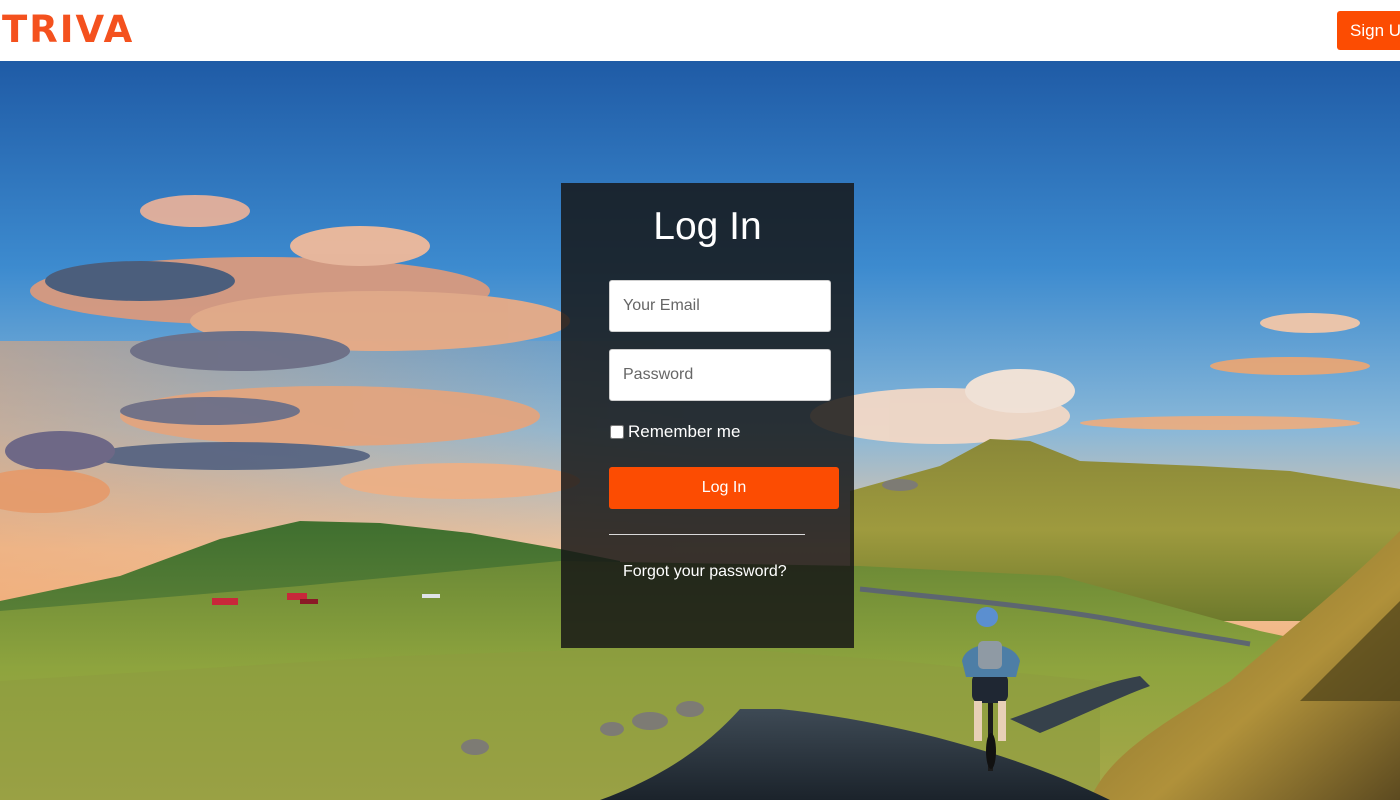 The height and width of the screenshot is (800, 1400). What do you see at coordinates (724, 488) in the screenshot?
I see `log-in-button: Log In` at bounding box center [724, 488].